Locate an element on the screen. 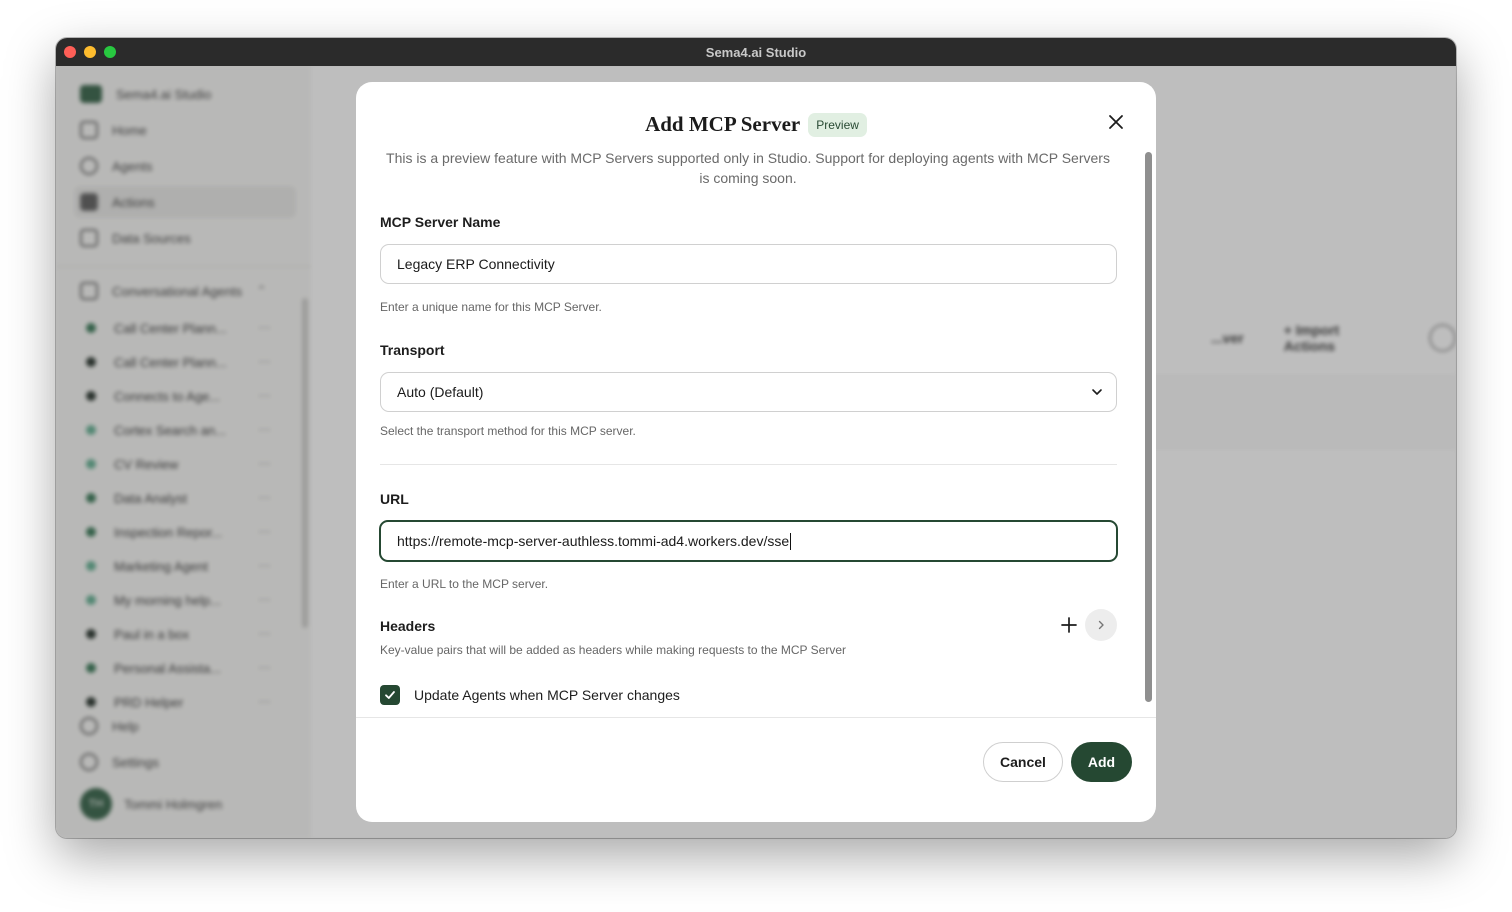  chevron-right-icon is located at coordinates (1101, 625).